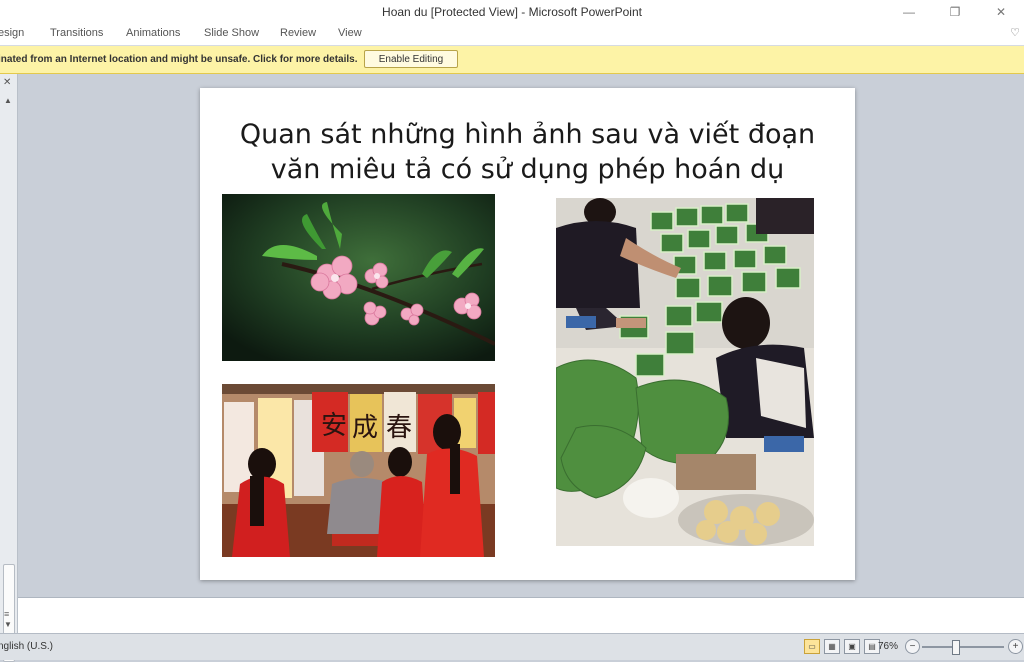 This screenshot has height=662, width=1024. What do you see at coordinates (832, 646) in the screenshot?
I see `slide-sorter-icon: ▦` at bounding box center [832, 646].